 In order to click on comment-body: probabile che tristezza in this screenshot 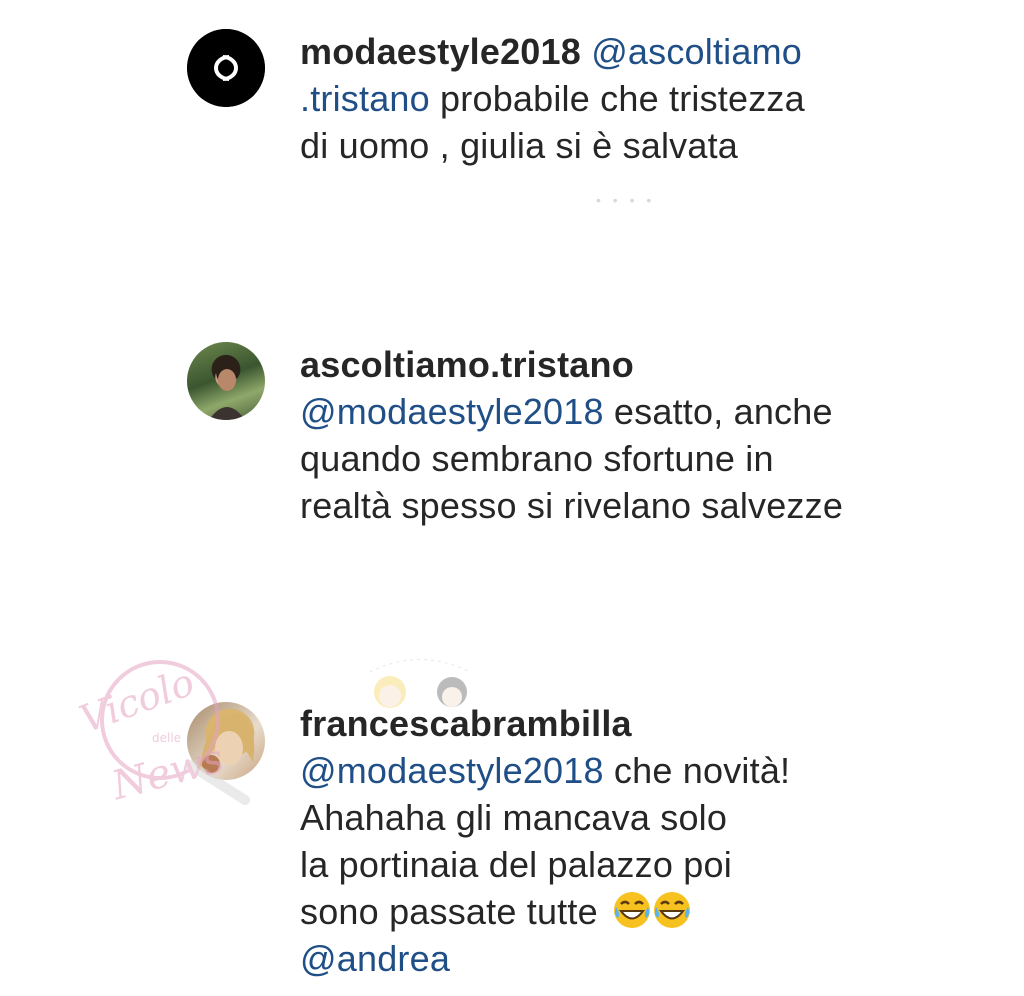, I will do `click(617, 98)`.